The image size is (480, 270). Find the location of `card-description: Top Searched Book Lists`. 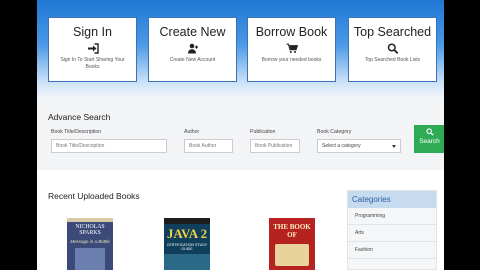

card-description: Top Searched Book Lists is located at coordinates (392, 60).